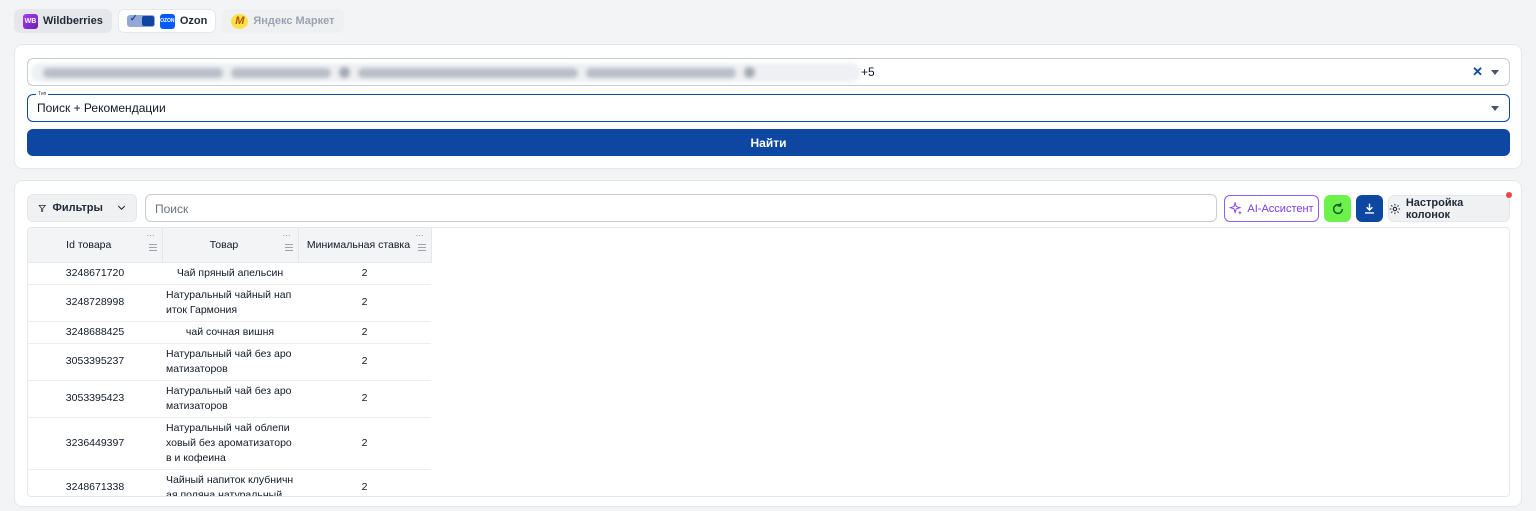  I want to click on table-row: 3248671720 Чай пряный апельсин 2, so click(229, 273).